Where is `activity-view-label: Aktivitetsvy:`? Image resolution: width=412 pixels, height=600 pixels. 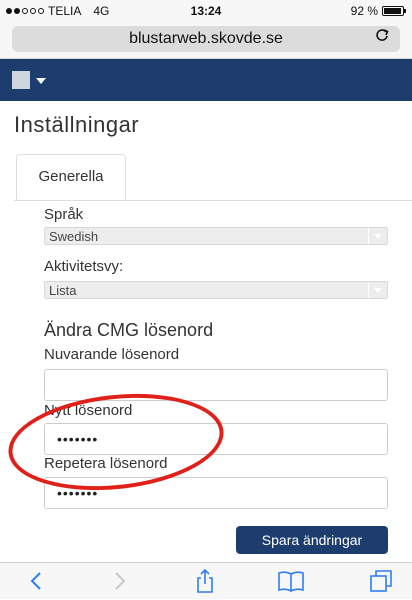 activity-view-label: Aktivitetsvy: is located at coordinates (84, 266).